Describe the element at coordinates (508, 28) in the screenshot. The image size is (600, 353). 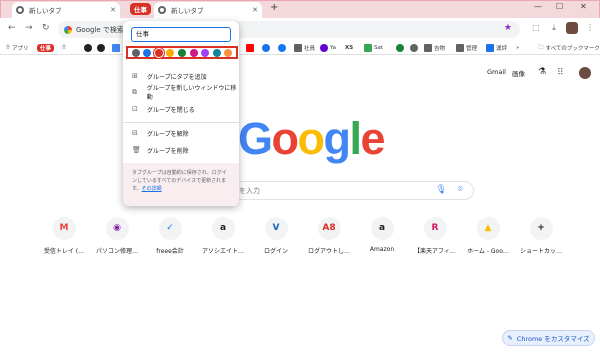
I see `bookmark-star-icon: ★` at that location.